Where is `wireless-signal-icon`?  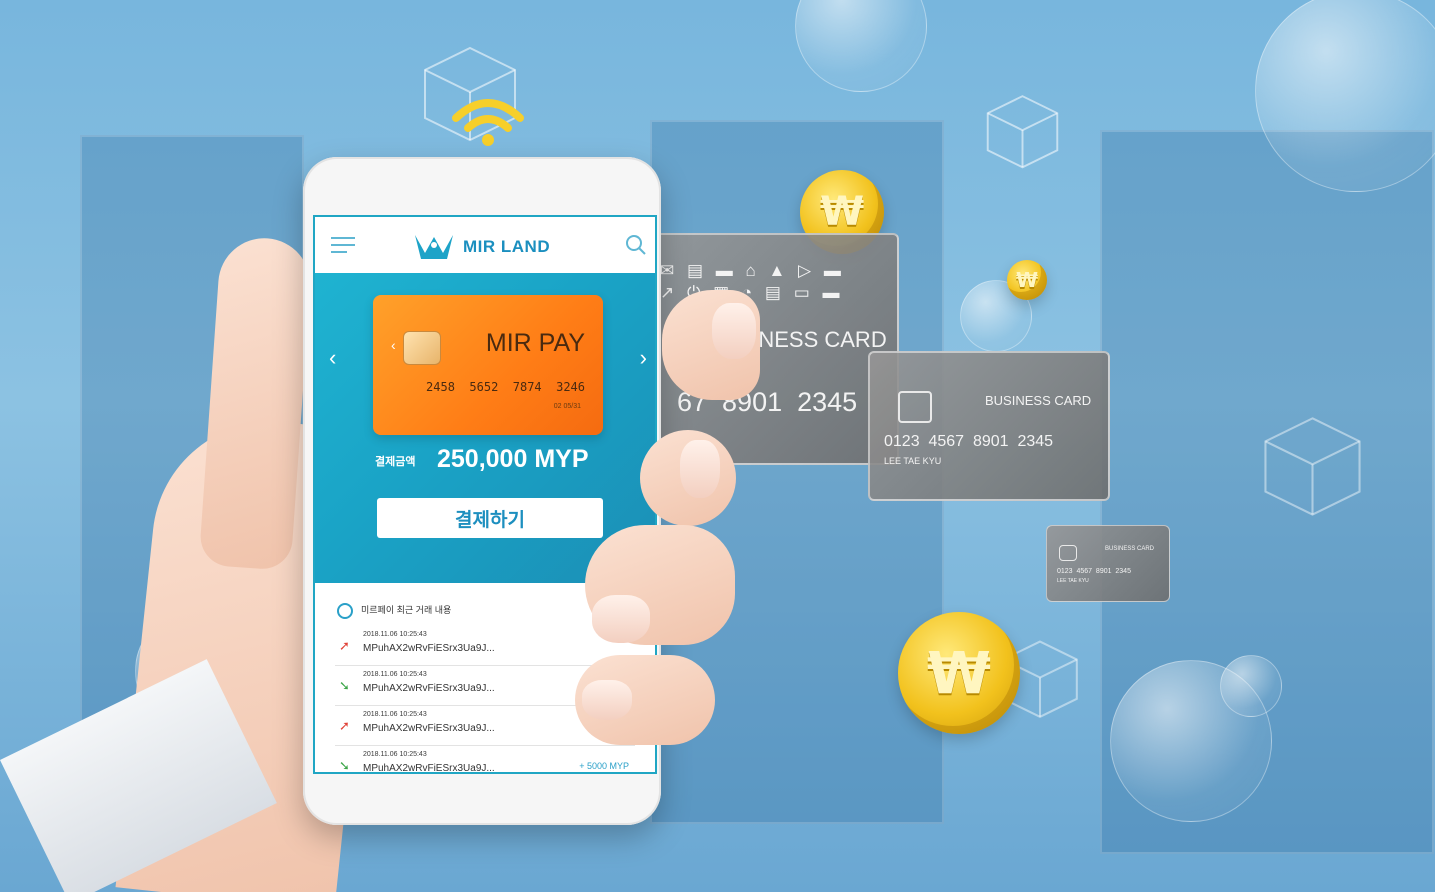 wireless-signal-icon is located at coordinates (488, 122).